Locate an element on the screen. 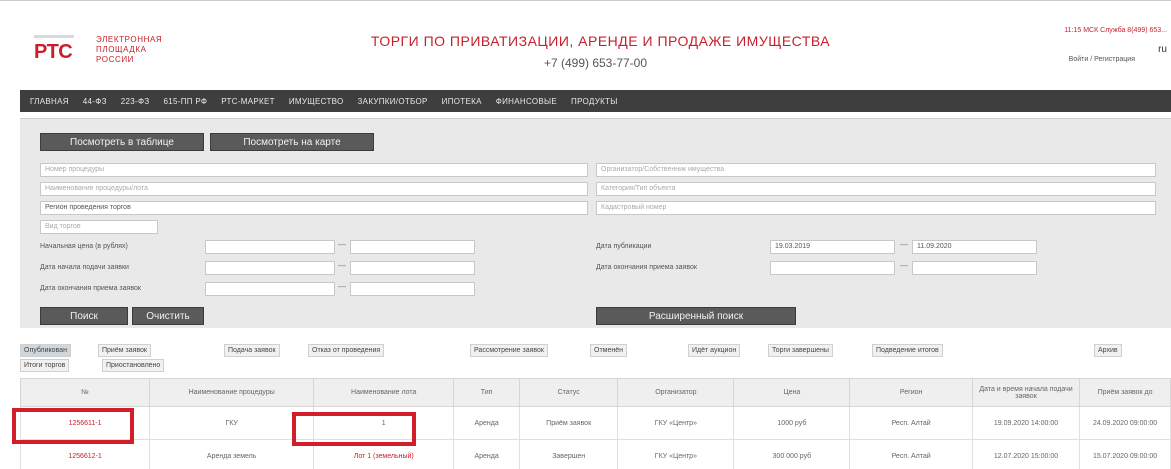  procedure-name-cell: ГКУ is located at coordinates (232, 423).